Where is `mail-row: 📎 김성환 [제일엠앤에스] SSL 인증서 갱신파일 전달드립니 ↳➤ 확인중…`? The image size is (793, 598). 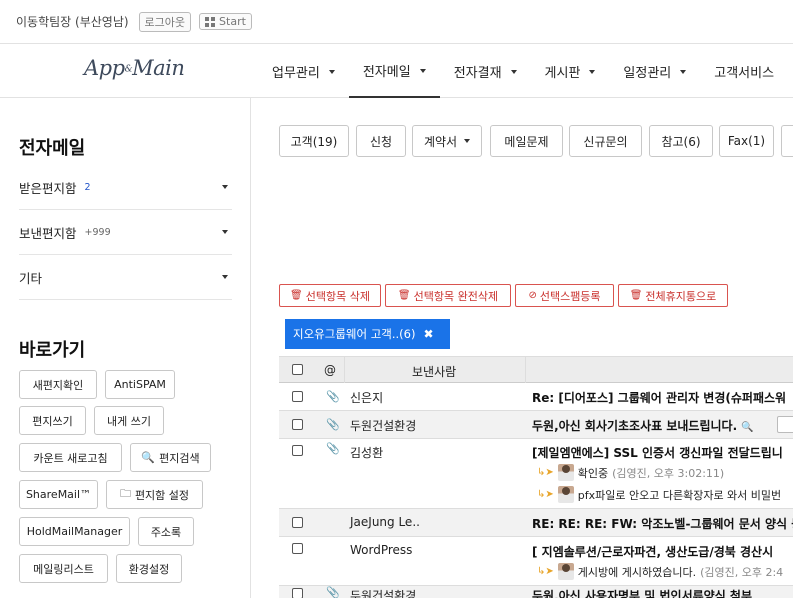 mail-row: 📎 김성환 [제일엠앤에스] SSL 인증서 갱신파일 전달드립니 ↳➤ 확인중… is located at coordinates (536, 474).